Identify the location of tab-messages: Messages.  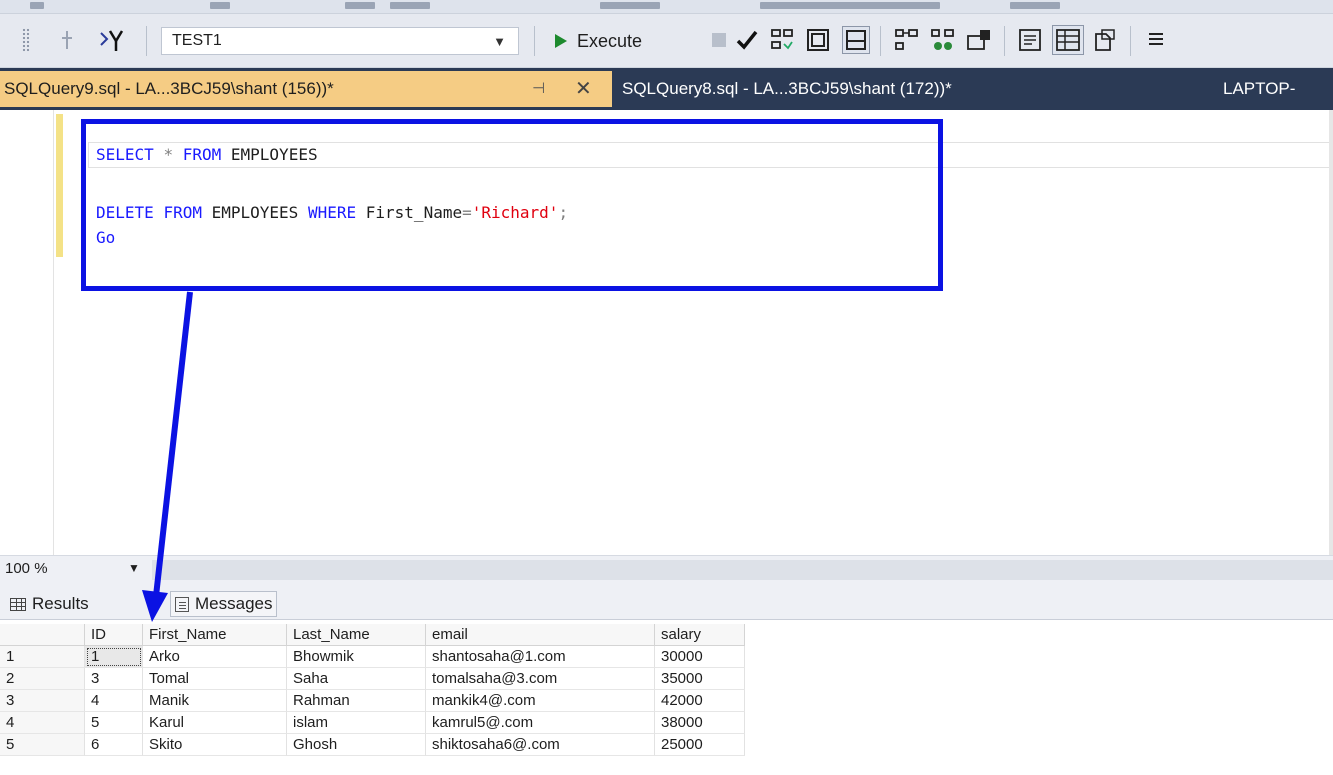
(224, 604).